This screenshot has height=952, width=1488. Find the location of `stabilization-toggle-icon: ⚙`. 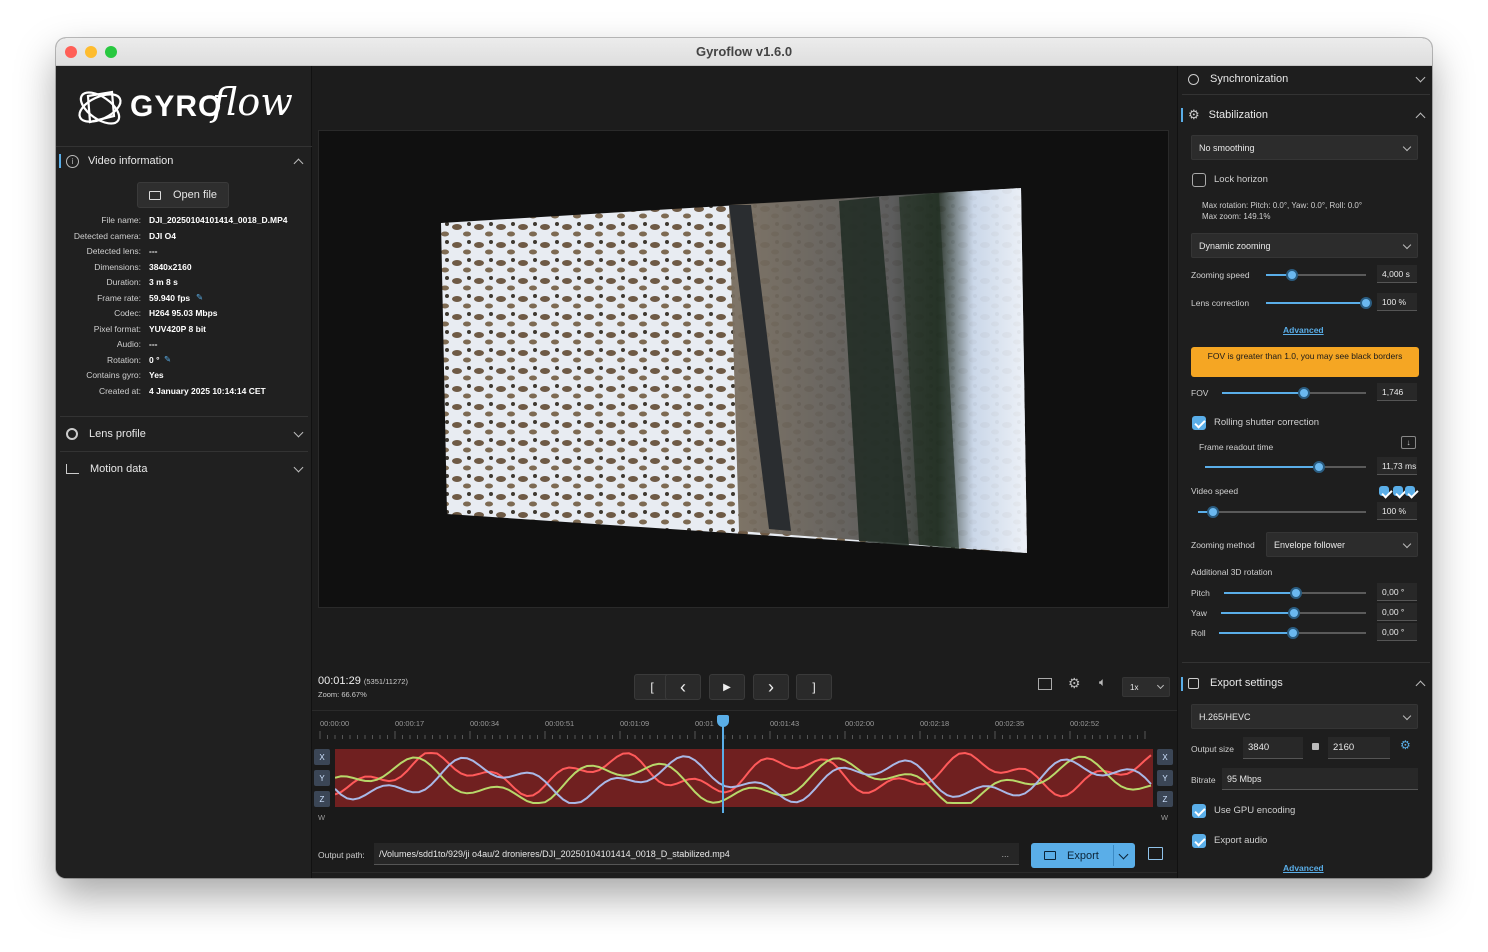

stabilization-toggle-icon: ⚙ is located at coordinates (1074, 683).